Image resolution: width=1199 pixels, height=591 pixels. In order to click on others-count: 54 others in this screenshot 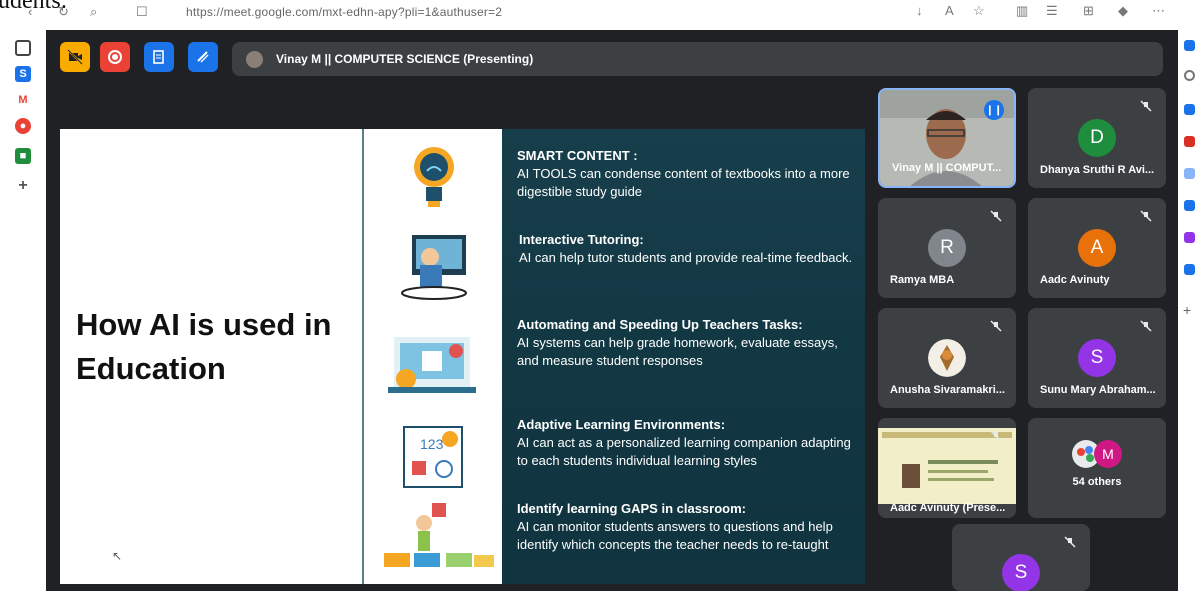, I will do `click(1097, 482)`.